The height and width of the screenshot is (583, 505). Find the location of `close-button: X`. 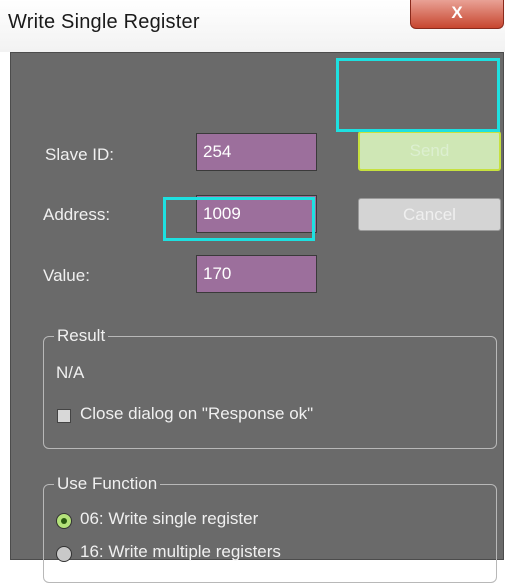

close-button: X is located at coordinates (457, 14).